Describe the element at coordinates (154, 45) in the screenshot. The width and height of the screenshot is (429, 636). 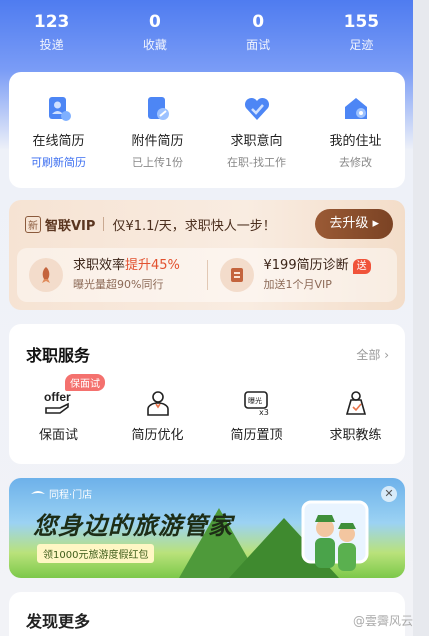
I see `stat-label: 收藏` at that location.